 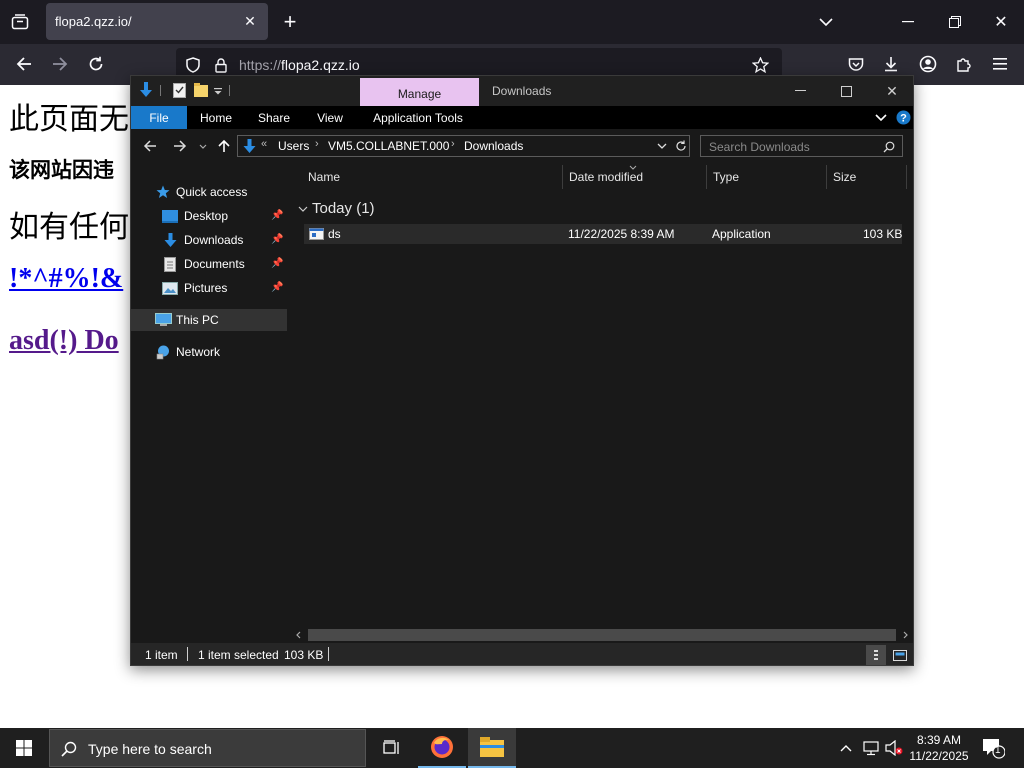 I want to click on nav-desktop: Desktop 📌, so click(x=209, y=216).